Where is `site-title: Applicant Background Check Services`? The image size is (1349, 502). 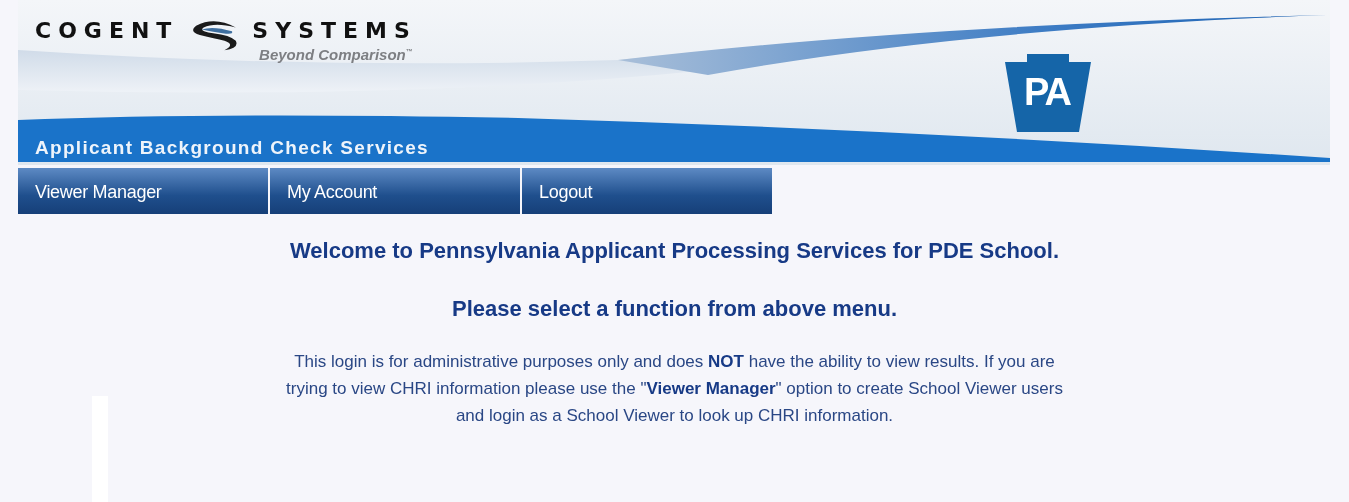 site-title: Applicant Background Check Services is located at coordinates (231, 148).